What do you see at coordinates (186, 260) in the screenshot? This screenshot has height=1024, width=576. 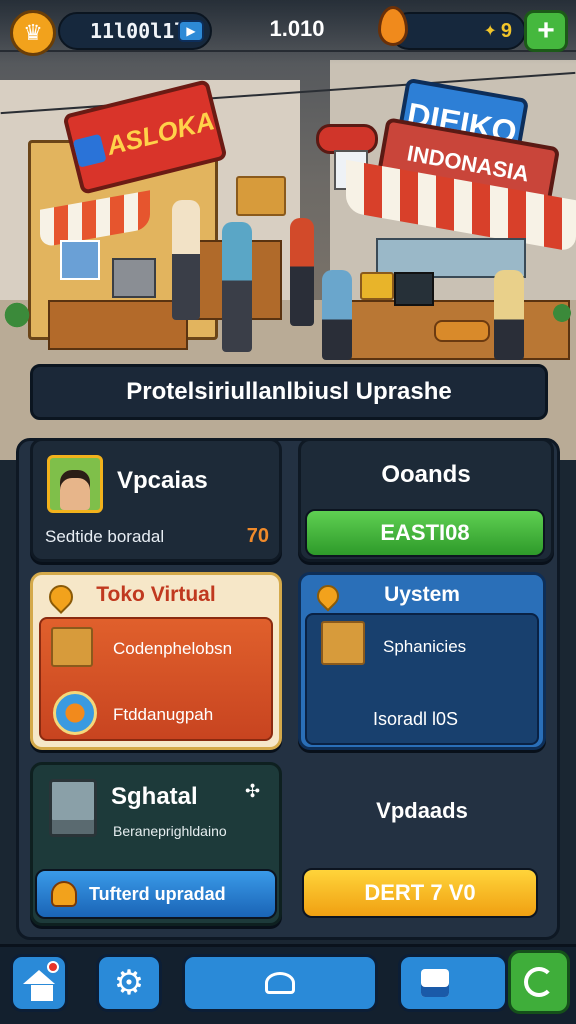 I see `shopkeeper-figure` at bounding box center [186, 260].